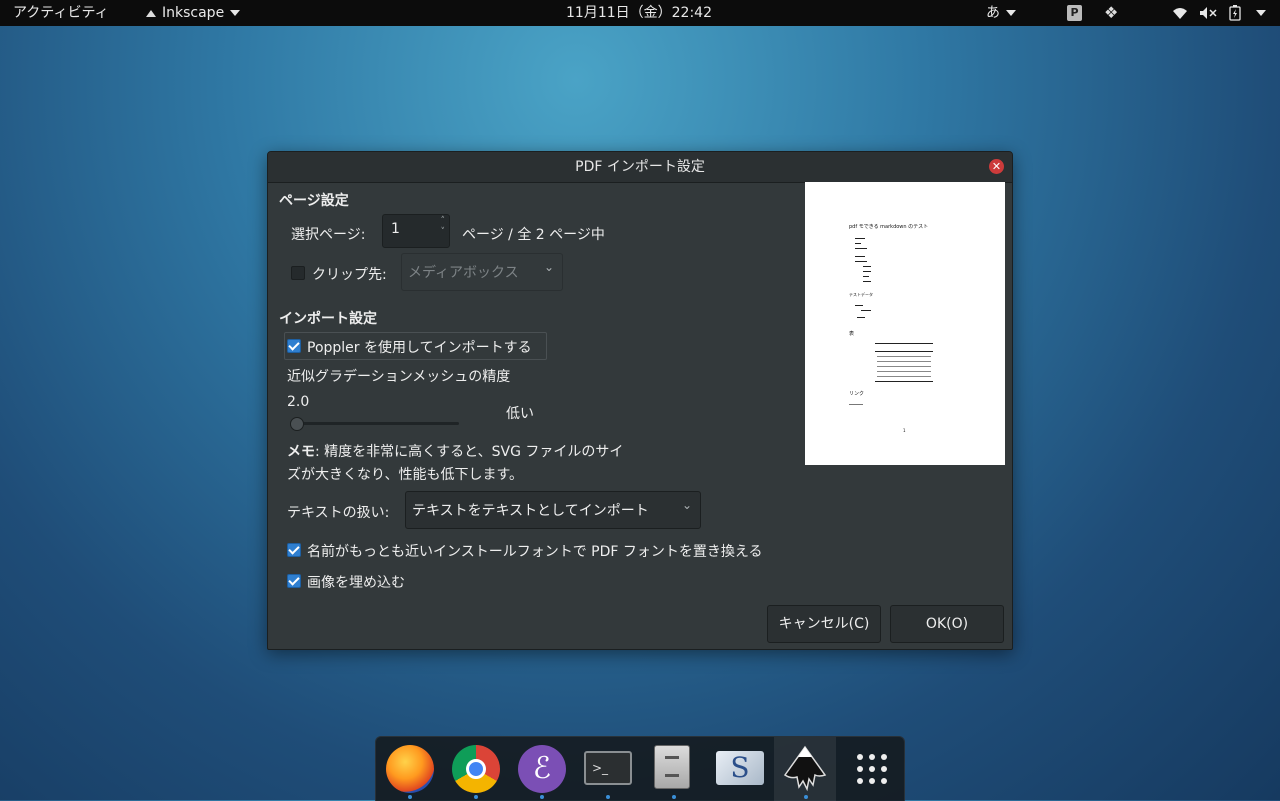 The height and width of the screenshot is (801, 1280). I want to click on top-bar: アクティビティ Inkscape 11月11日（金）22:42 あ P ❖, so click(640, 13).